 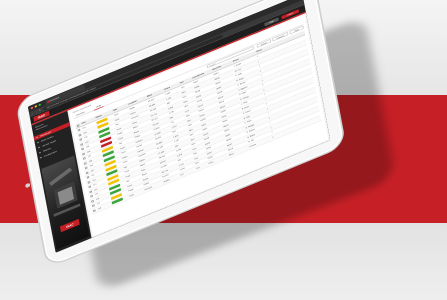 I want to click on cell-type: Truck, so click(x=131, y=195).